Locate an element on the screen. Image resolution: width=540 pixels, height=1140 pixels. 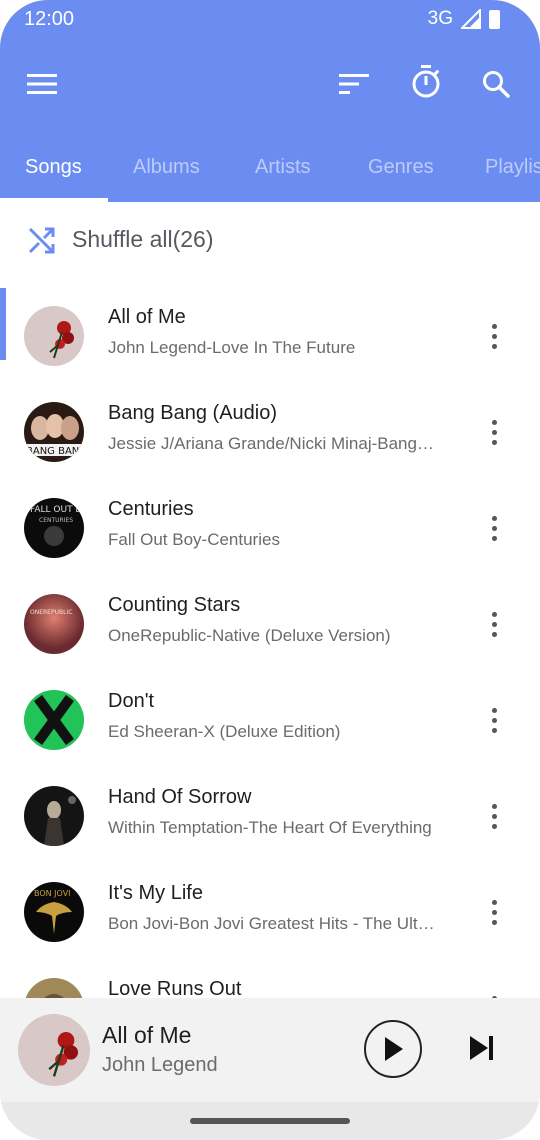
album-cover: ONEREPUBLIC is located at coordinates (54, 624).